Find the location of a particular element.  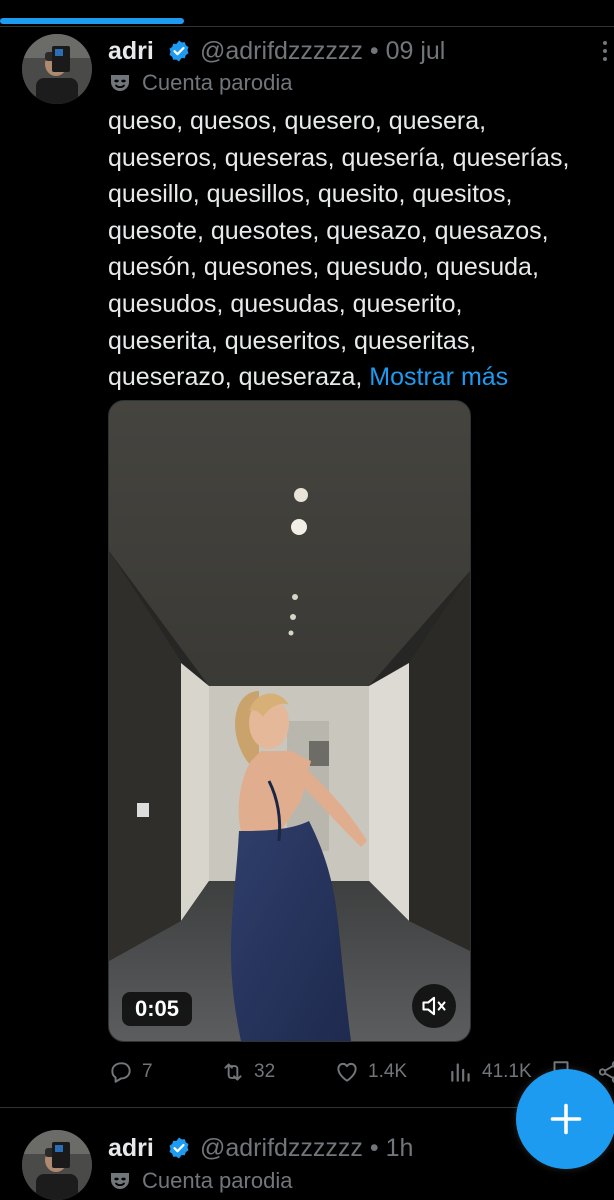

views-button: 41.1K is located at coordinates (490, 1072).